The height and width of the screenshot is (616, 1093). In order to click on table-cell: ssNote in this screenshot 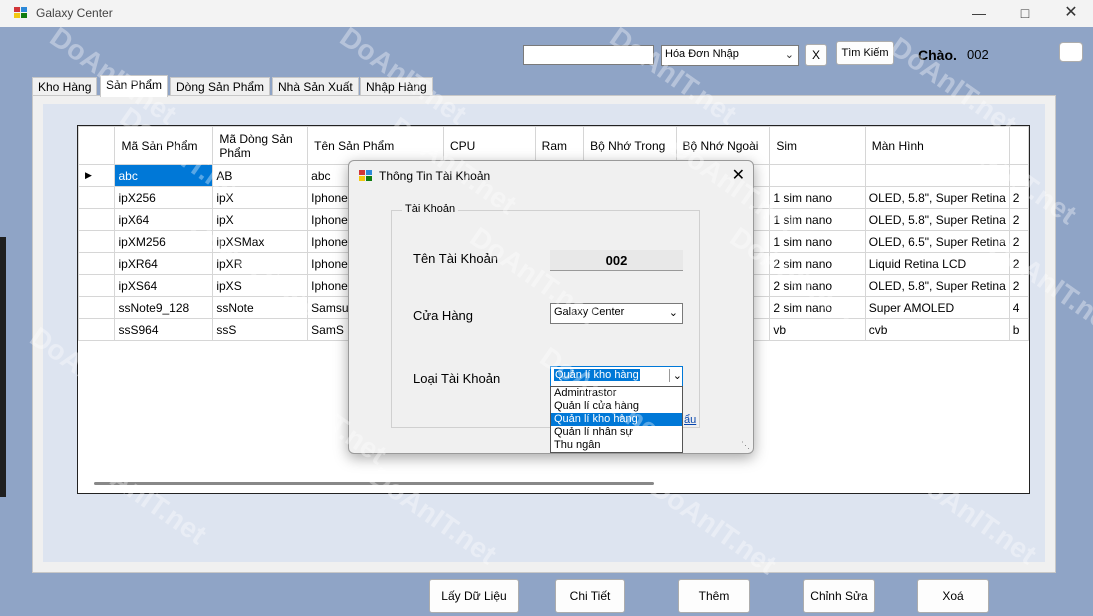, I will do `click(260, 307)`.